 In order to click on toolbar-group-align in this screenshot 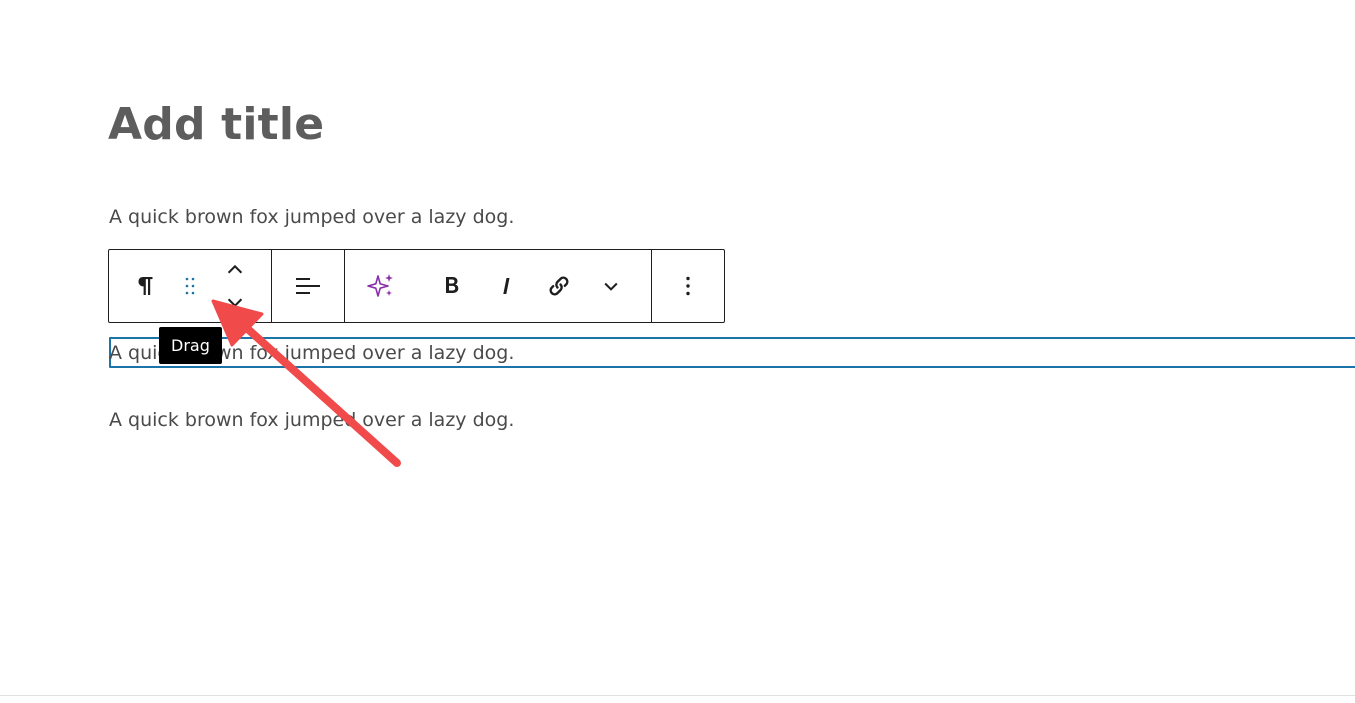, I will do `click(308, 286)`.